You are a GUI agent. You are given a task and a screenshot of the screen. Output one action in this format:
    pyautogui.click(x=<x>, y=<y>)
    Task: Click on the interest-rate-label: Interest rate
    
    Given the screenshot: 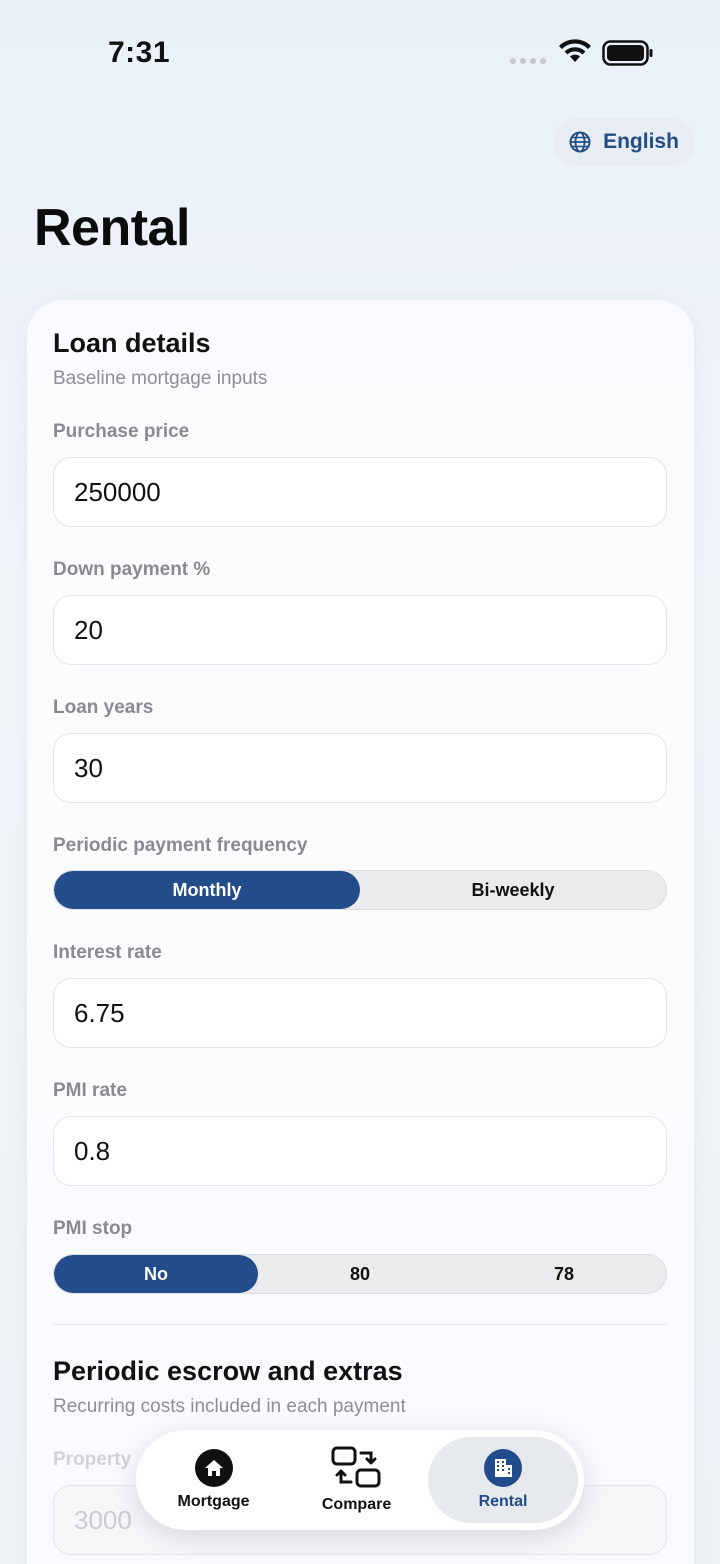 What is the action you would take?
    pyautogui.click(x=107, y=952)
    